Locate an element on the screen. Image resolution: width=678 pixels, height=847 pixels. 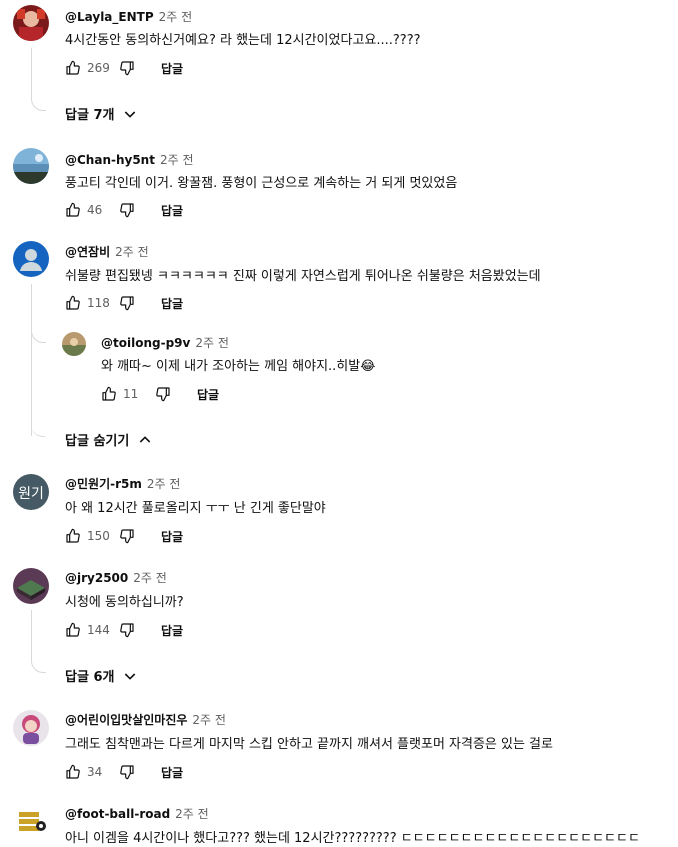
comment-author: @foot-ball-road 2주 전 is located at coordinates (137, 813).